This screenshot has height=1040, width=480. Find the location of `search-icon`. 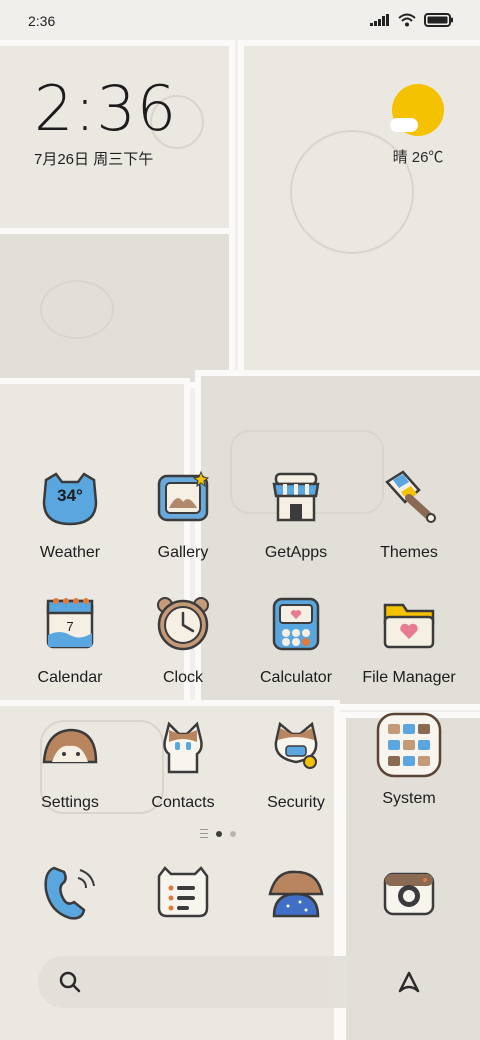

search-icon is located at coordinates (70, 982).